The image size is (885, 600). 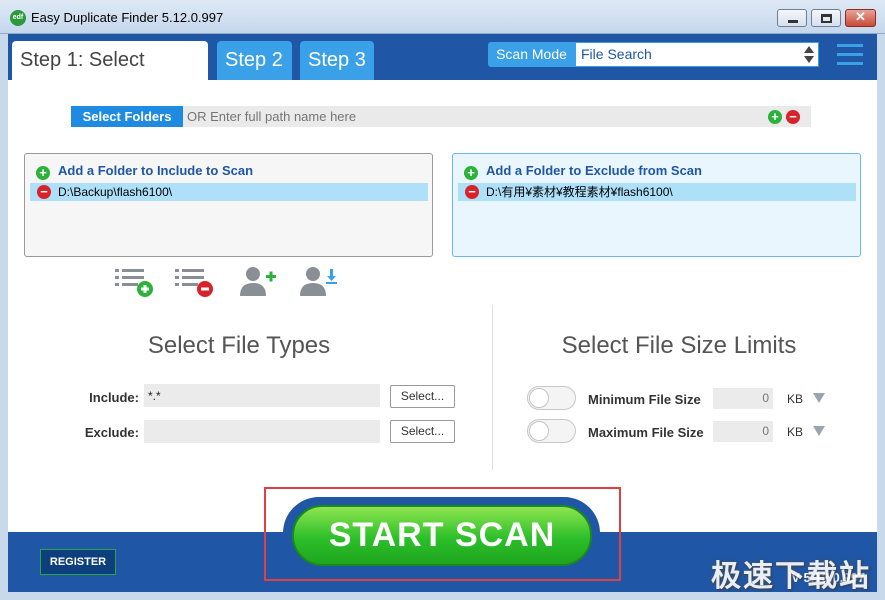 I want to click on include-types-input, so click(x=262, y=395).